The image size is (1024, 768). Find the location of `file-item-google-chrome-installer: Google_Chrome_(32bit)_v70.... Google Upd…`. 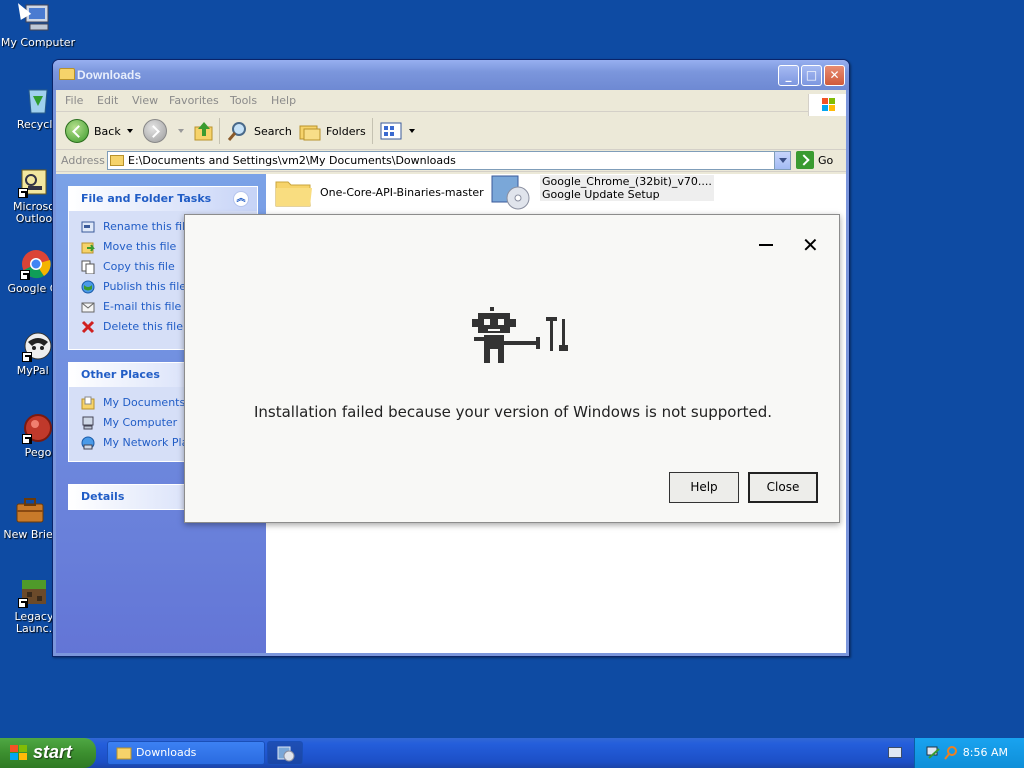

file-item-google-chrome-installer: Google_Chrome_(32bit)_v70.... Google Upd… is located at coordinates (601, 190).